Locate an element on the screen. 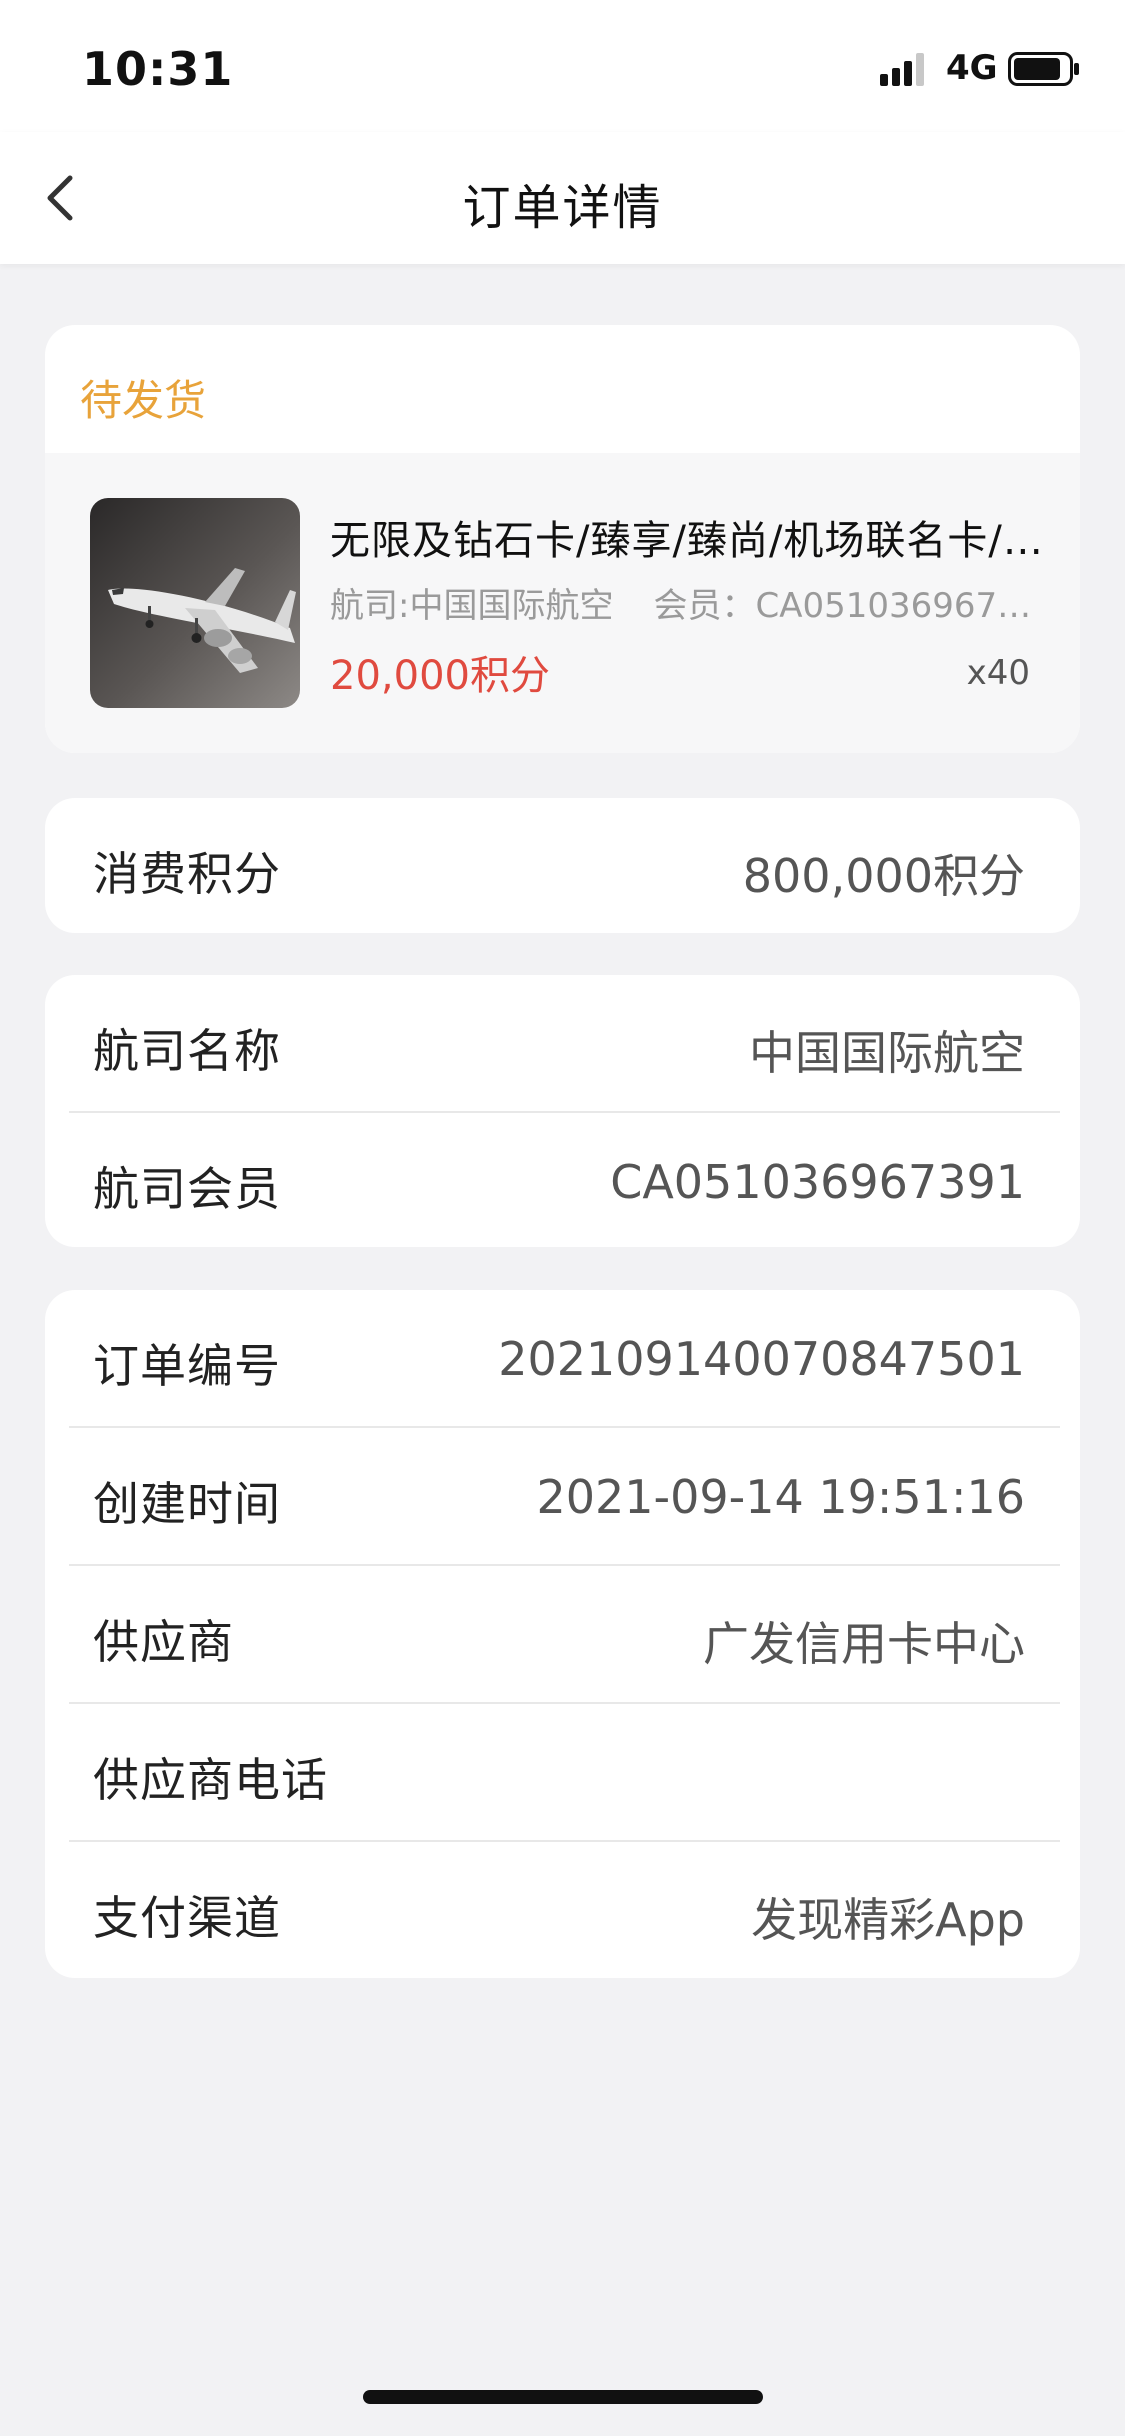  order-status-badge: 待发货 is located at coordinates (143, 400).